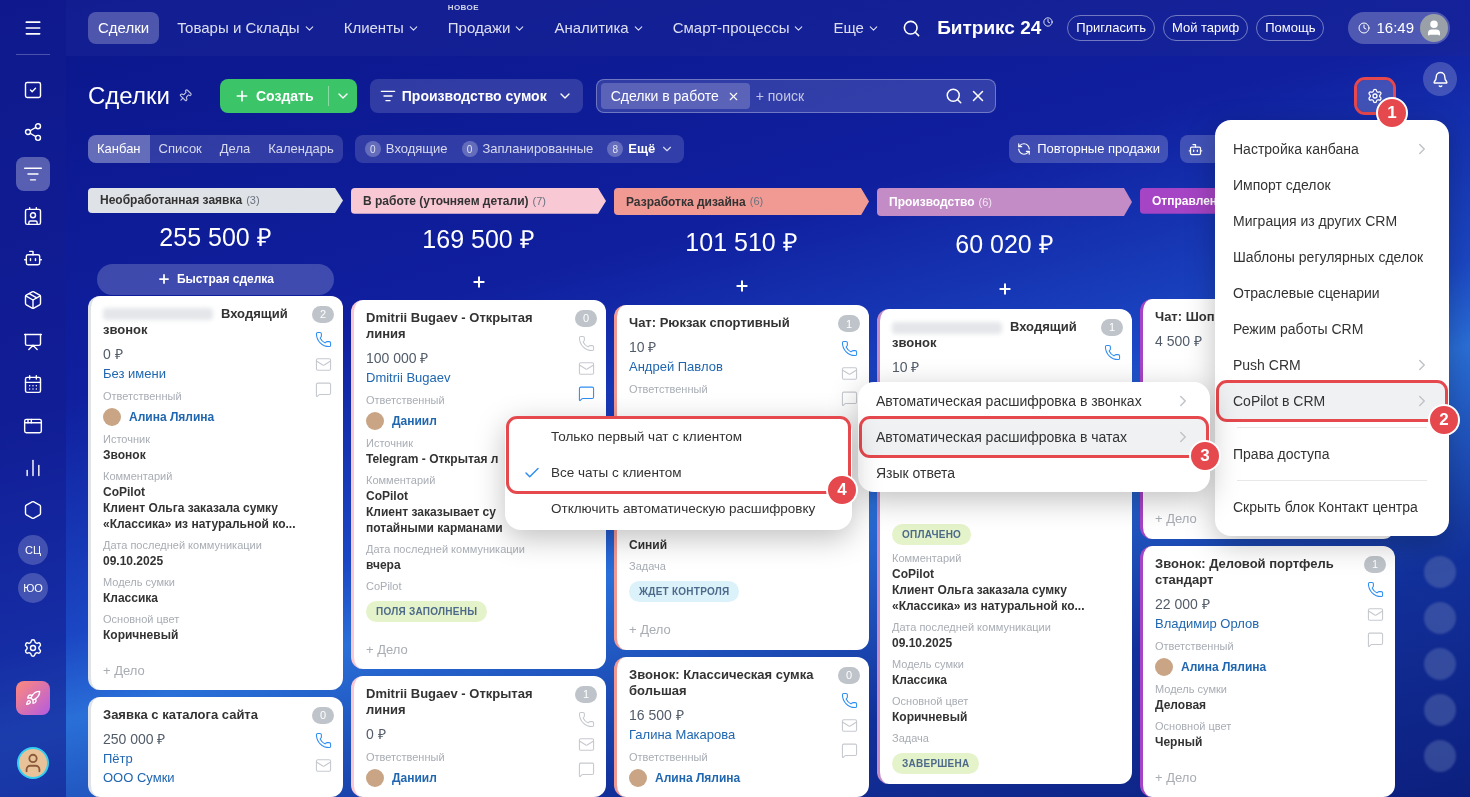 The width and height of the screenshot is (1470, 797). What do you see at coordinates (463, 8) in the screenshot?
I see `new-label: НОВОЕ` at bounding box center [463, 8].